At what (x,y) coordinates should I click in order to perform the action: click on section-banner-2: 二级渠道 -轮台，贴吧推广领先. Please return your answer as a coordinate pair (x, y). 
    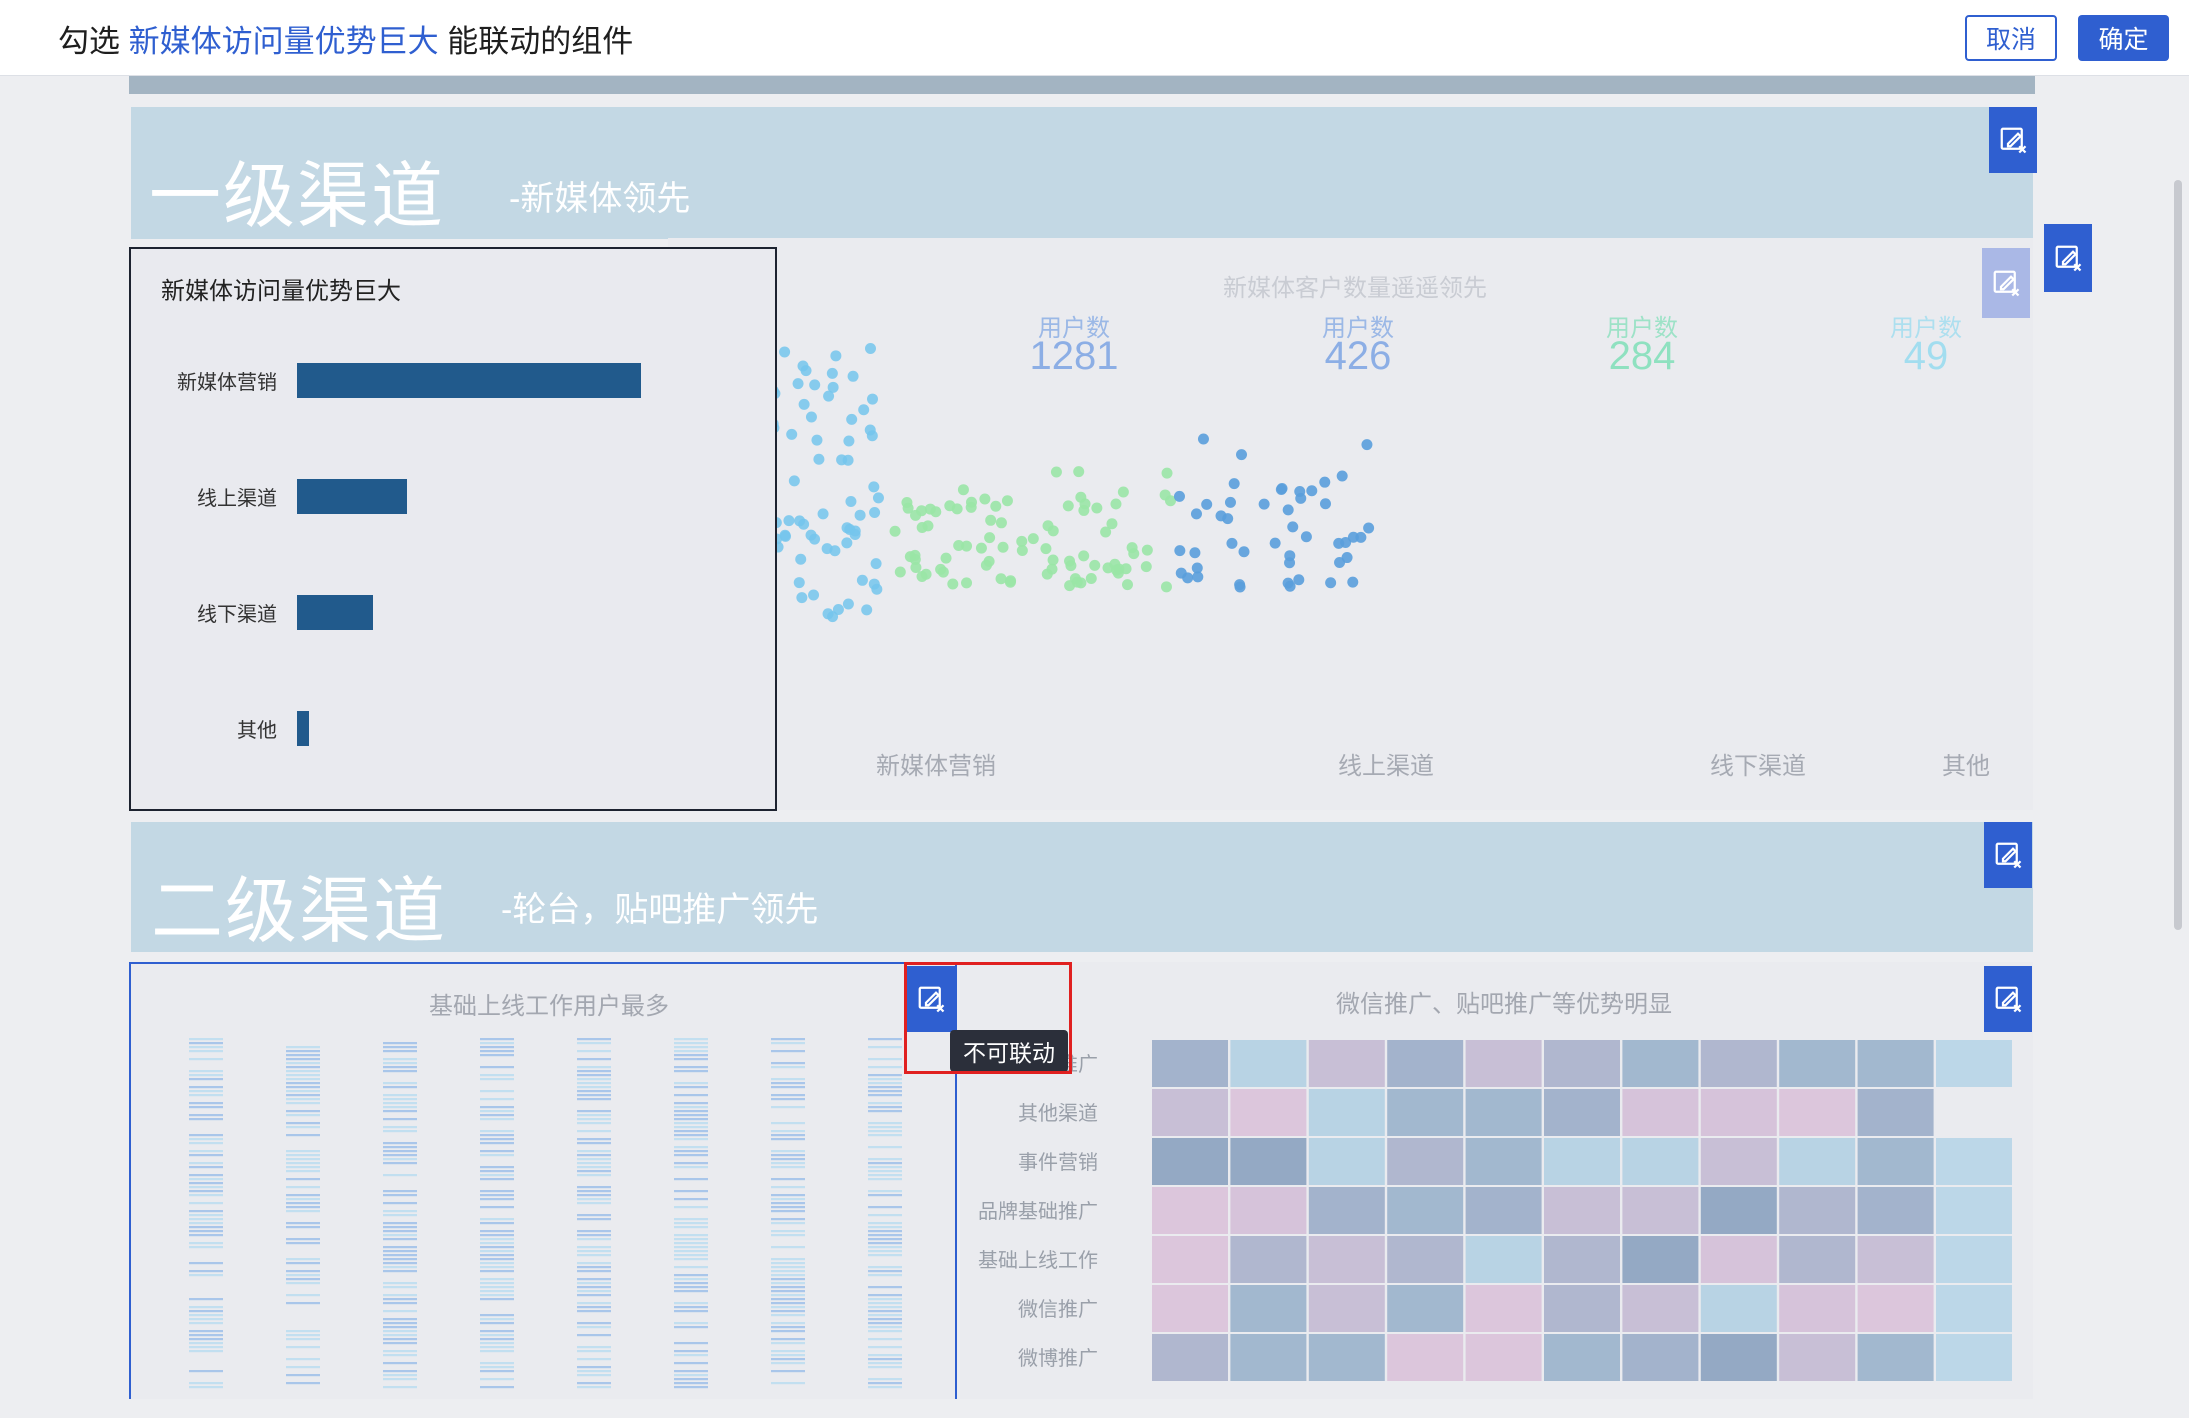
    Looking at the image, I should click on (1082, 887).